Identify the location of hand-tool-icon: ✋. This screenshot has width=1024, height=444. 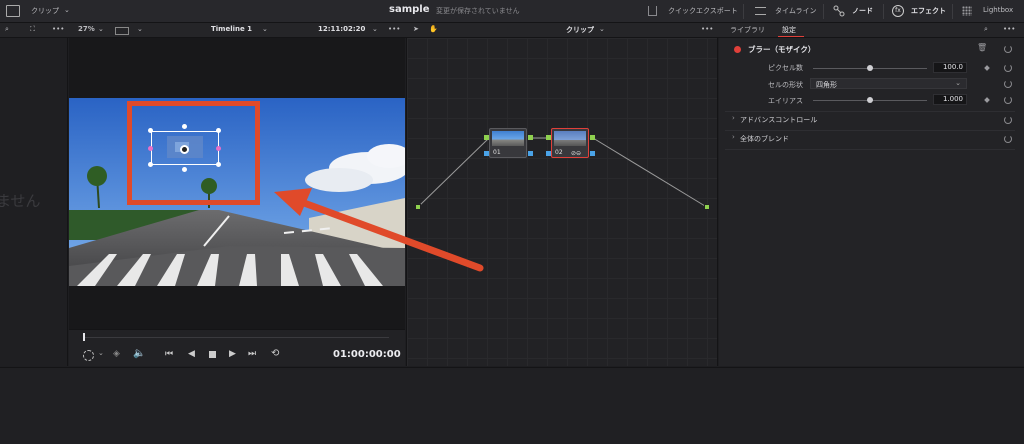
(433, 29).